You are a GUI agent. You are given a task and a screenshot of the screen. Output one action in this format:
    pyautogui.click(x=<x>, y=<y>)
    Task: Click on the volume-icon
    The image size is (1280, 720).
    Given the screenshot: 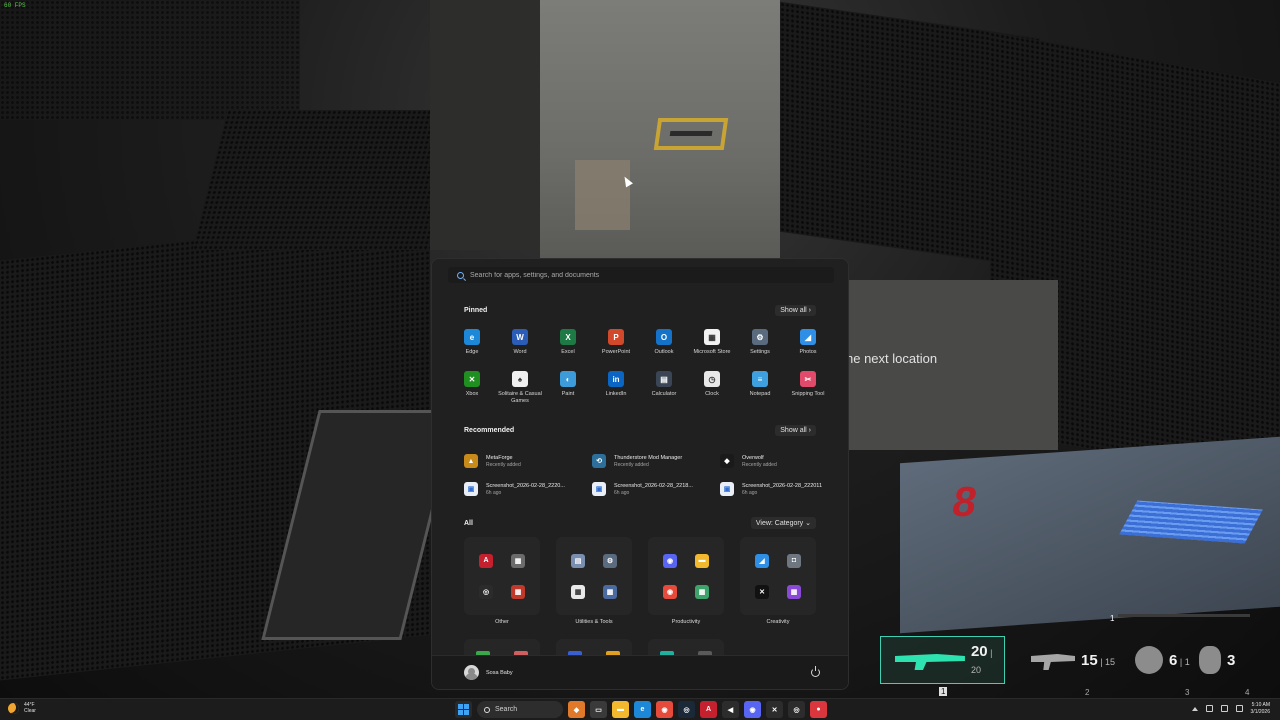 What is the action you would take?
    pyautogui.click(x=1239, y=709)
    